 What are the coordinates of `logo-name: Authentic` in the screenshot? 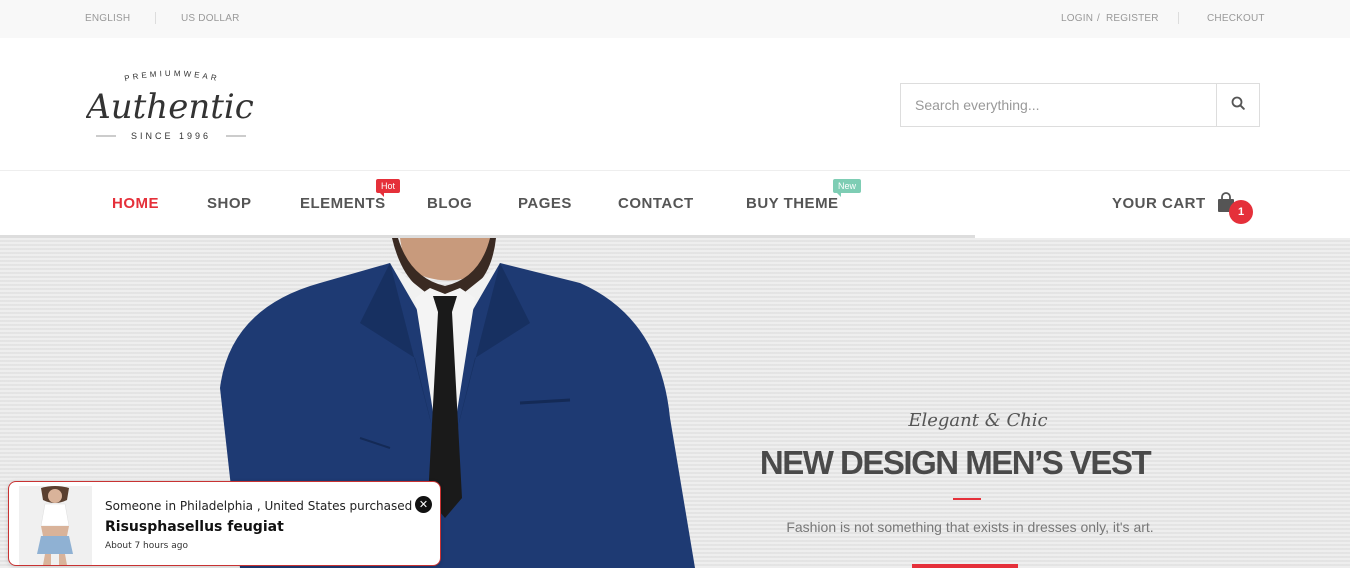 It's located at (170, 107).